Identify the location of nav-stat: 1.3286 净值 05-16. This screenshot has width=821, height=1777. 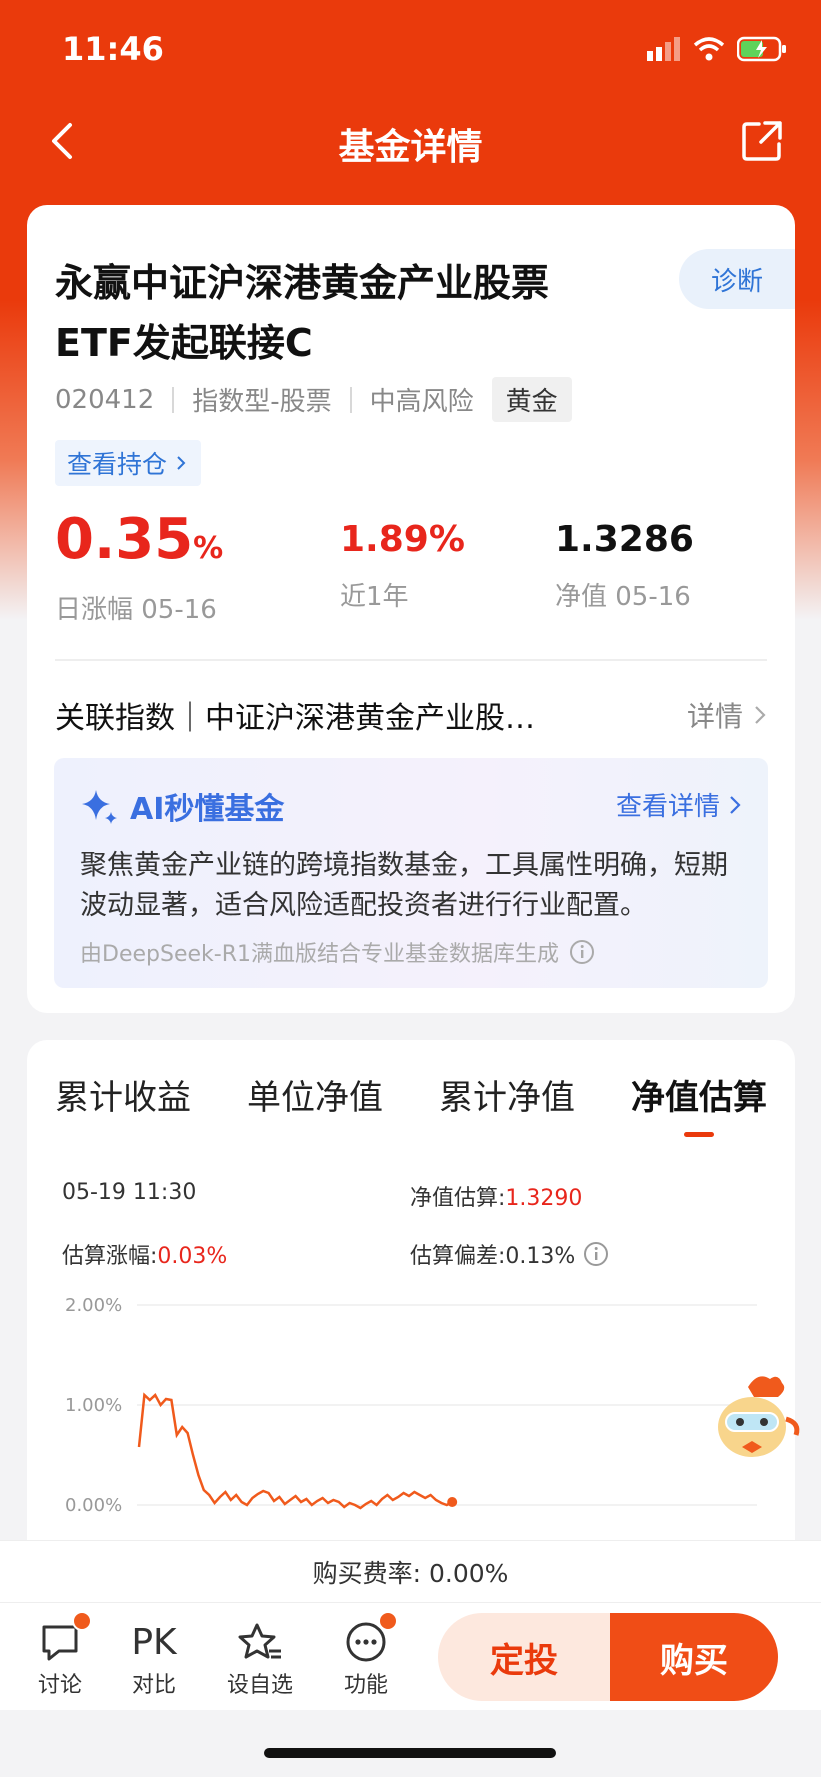
(624, 561).